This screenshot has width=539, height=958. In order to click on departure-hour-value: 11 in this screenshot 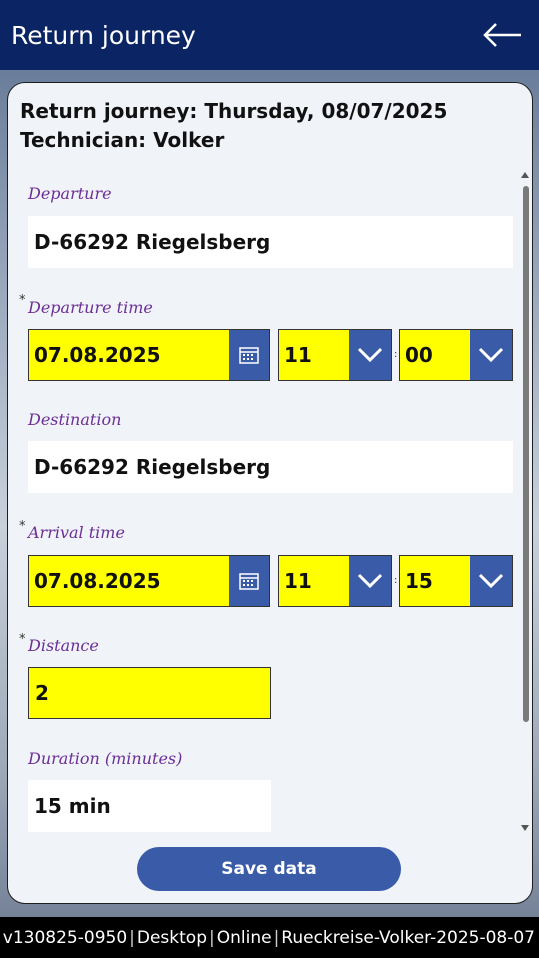, I will do `click(314, 355)`.